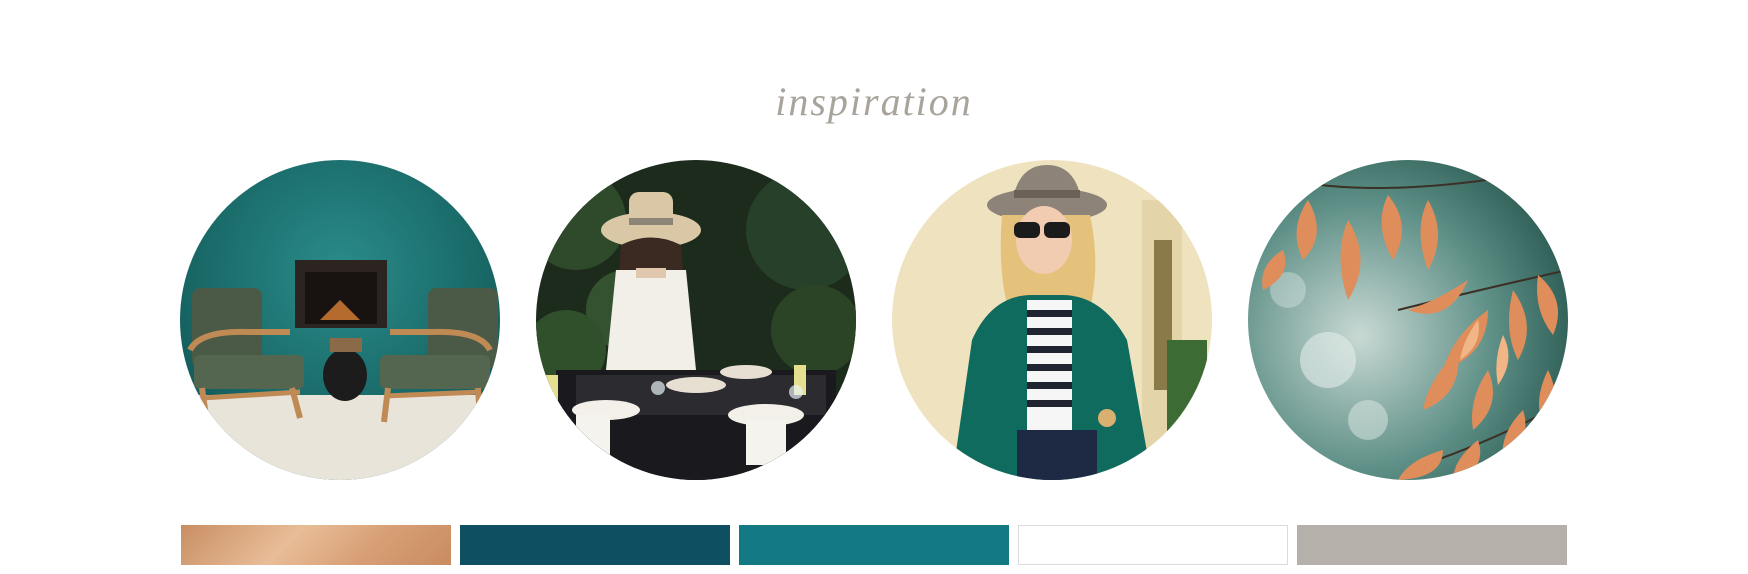 This screenshot has height=574, width=1748. I want to click on color-palette, so click(874, 546).